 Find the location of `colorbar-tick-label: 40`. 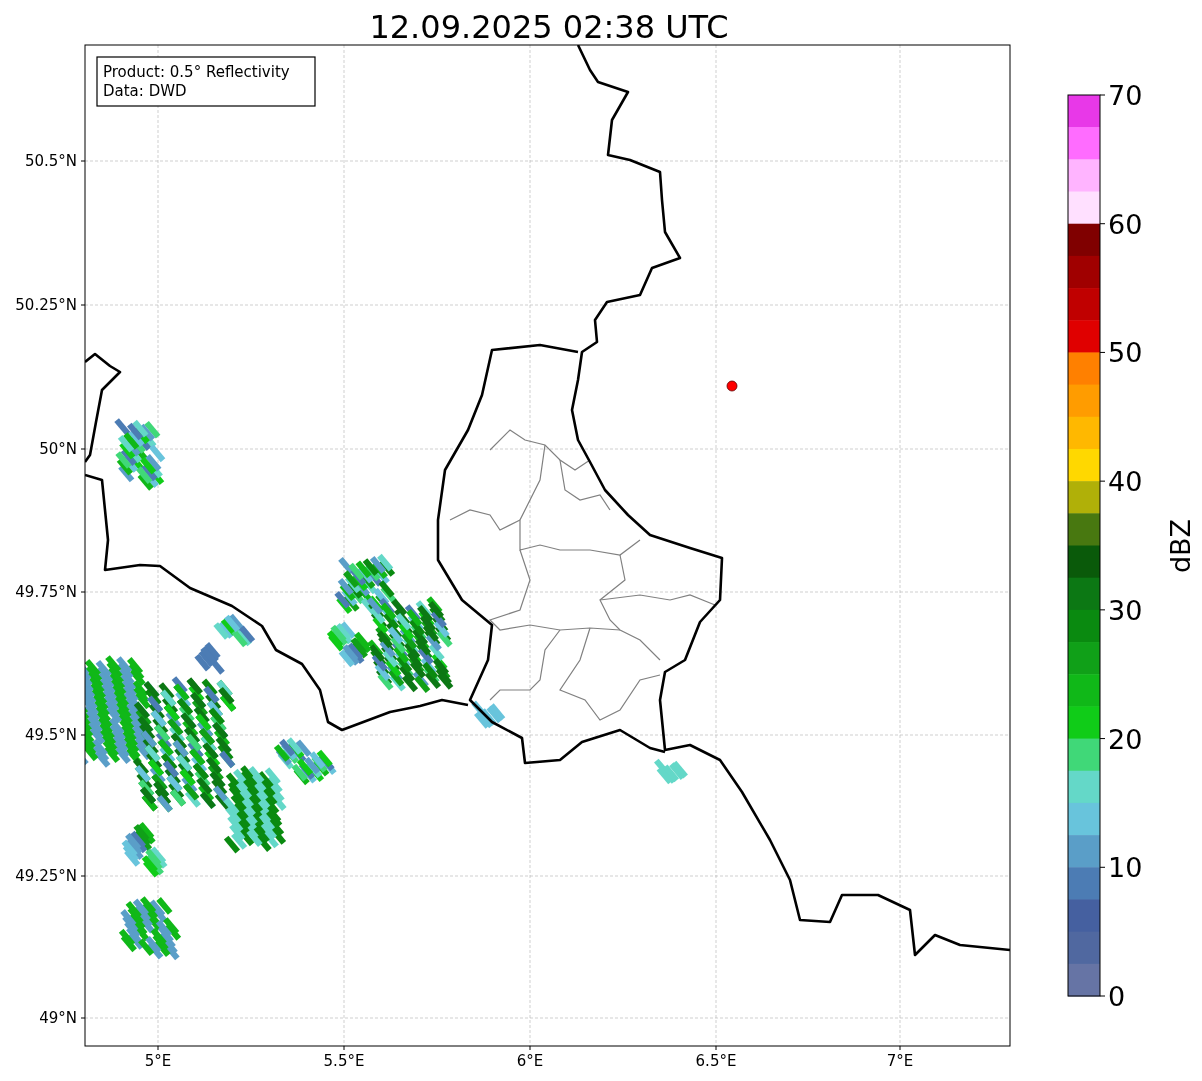

colorbar-tick-label: 40 is located at coordinates (1125, 482).